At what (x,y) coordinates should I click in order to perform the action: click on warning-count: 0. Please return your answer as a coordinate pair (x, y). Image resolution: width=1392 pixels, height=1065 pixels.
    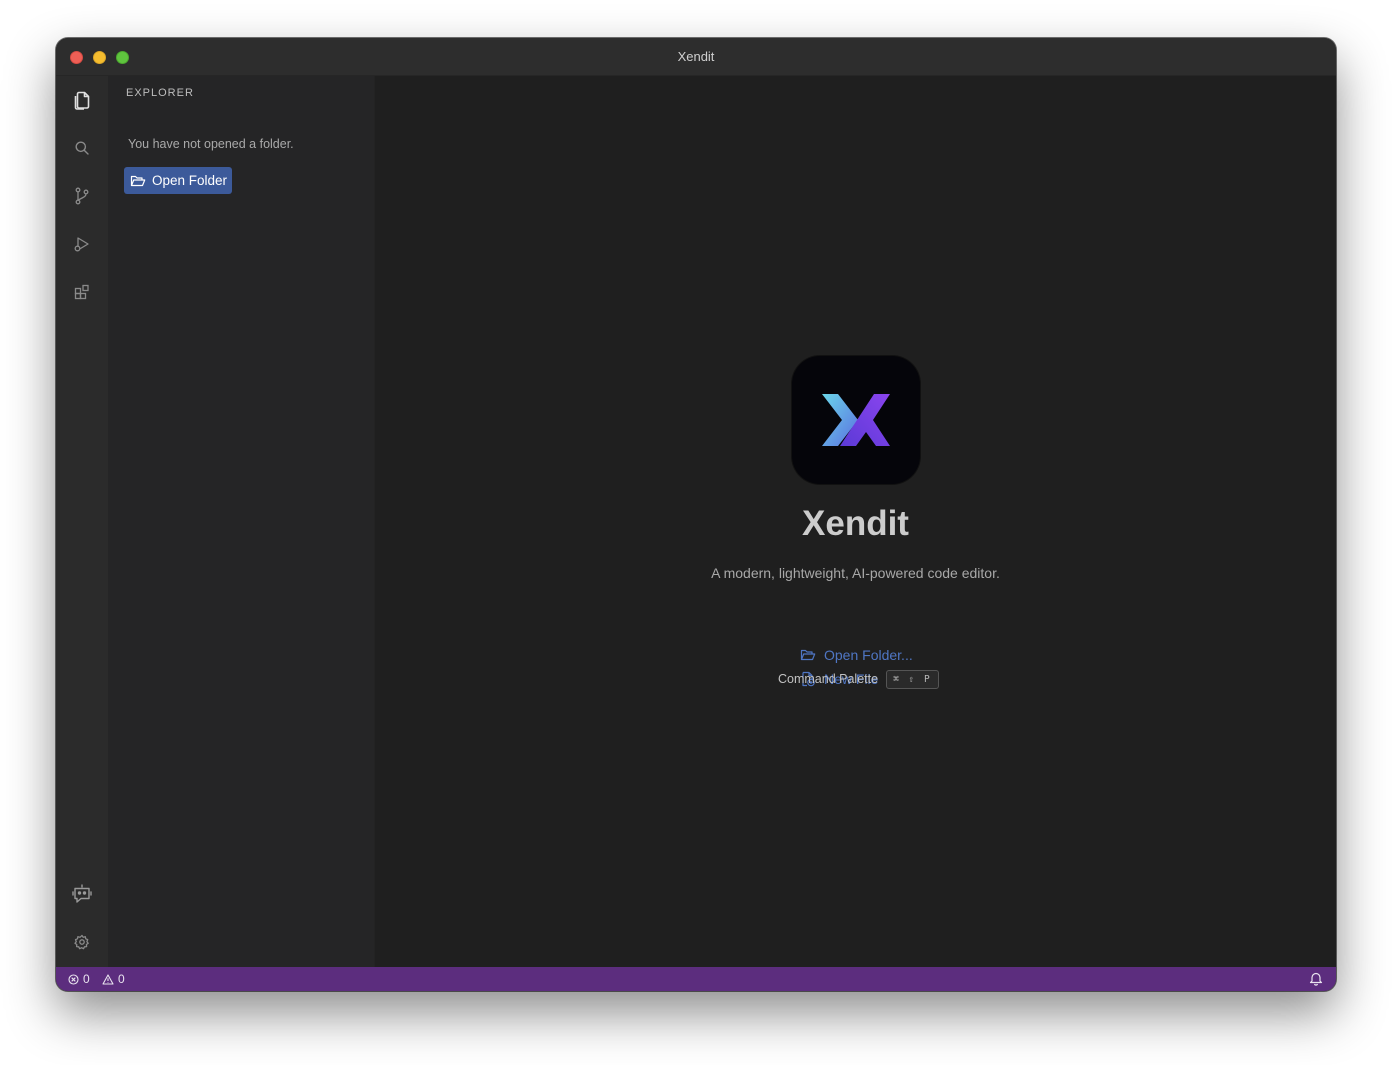
    Looking at the image, I should click on (121, 979).